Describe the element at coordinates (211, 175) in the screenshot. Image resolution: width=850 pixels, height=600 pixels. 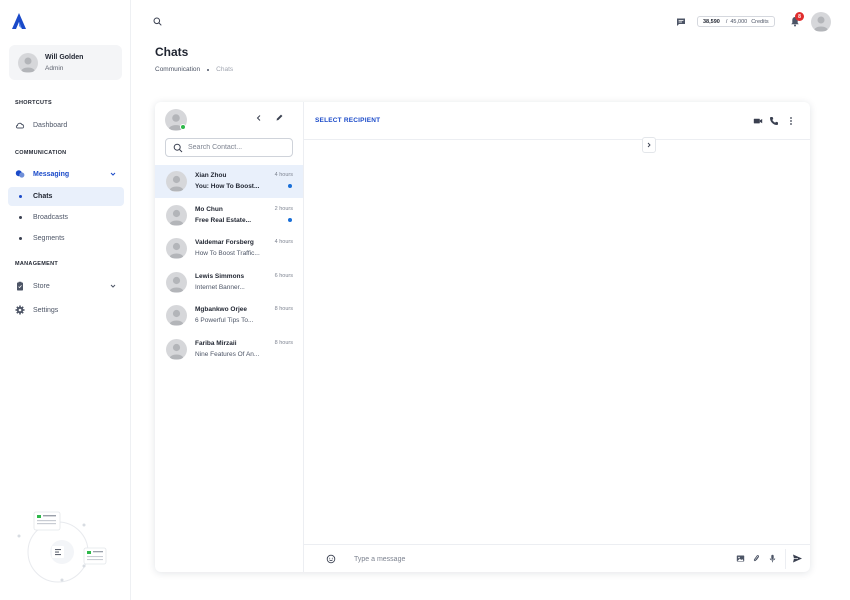
I see `contact-name: Xian Zhou` at that location.